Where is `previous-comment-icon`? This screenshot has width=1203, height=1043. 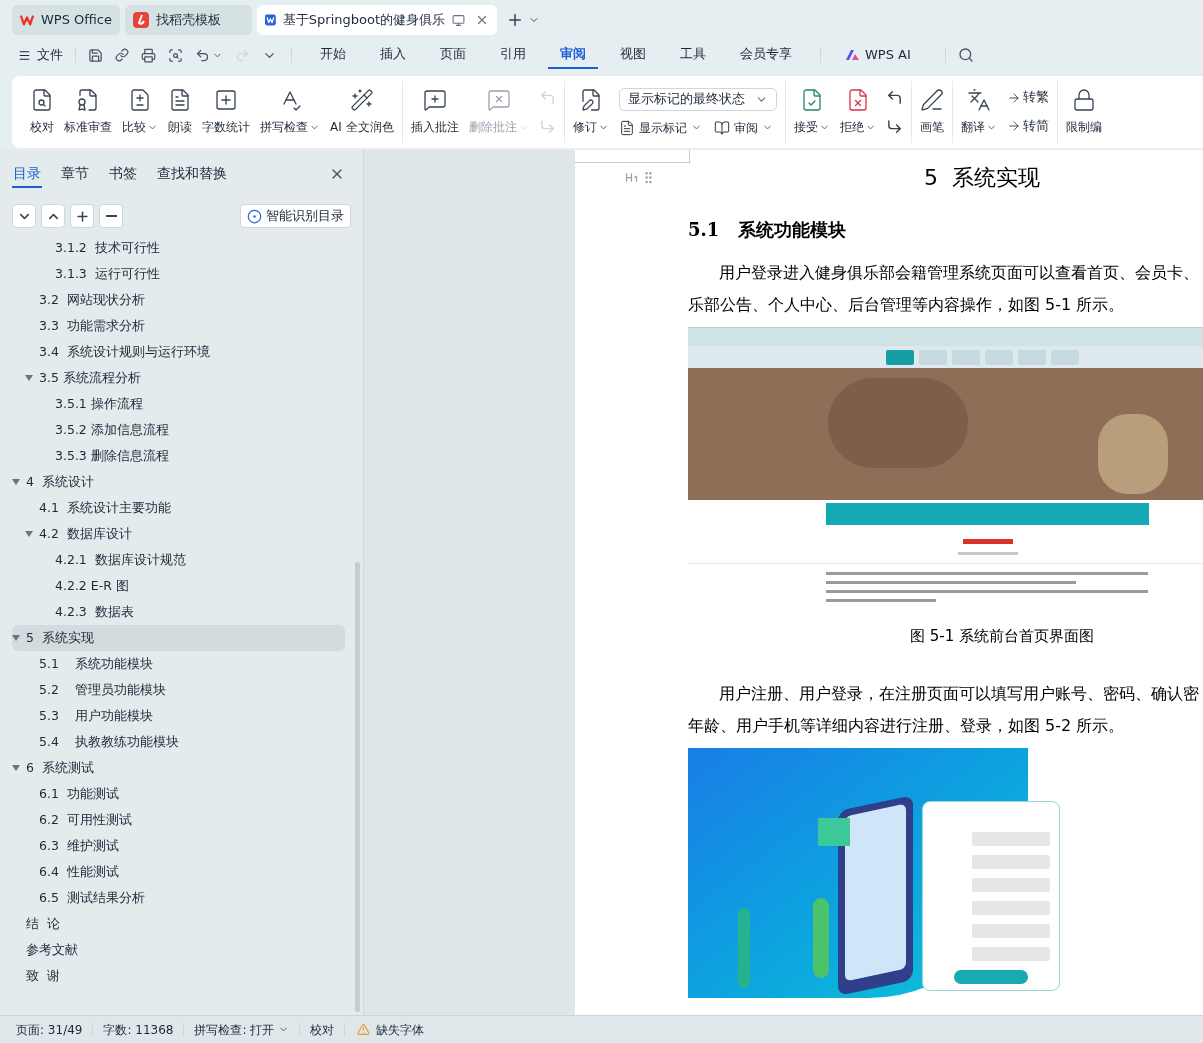
previous-comment-icon is located at coordinates (894, 97).